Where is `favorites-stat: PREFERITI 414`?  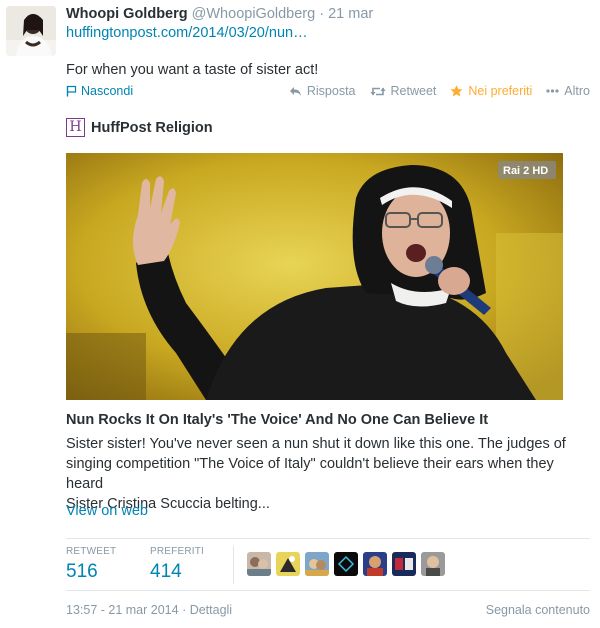 favorites-stat: PREFERITI 414 is located at coordinates (177, 564).